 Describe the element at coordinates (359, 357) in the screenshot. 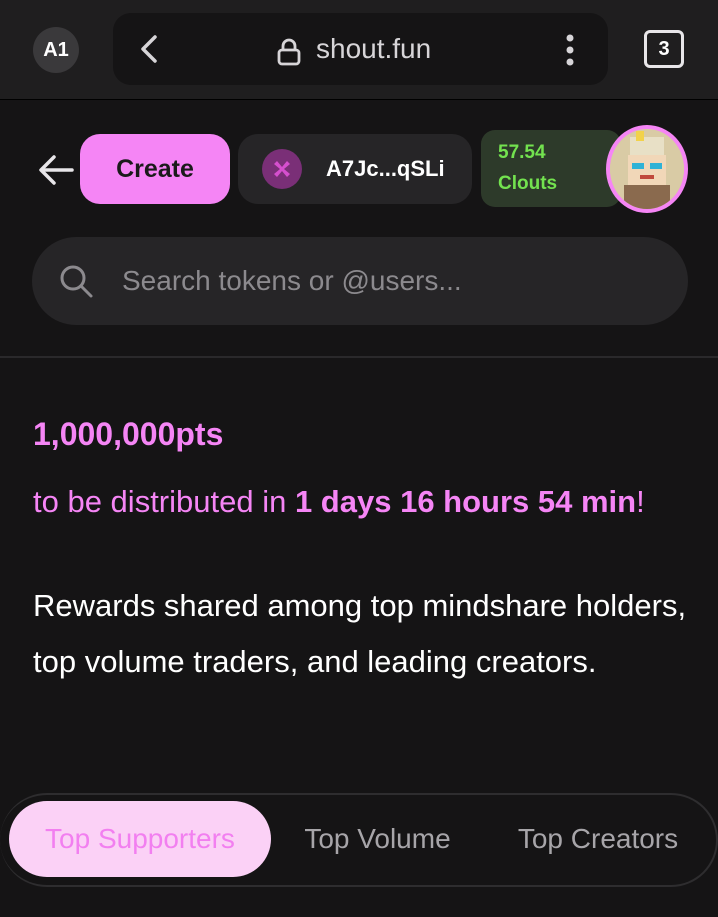

I see `header-divider` at that location.